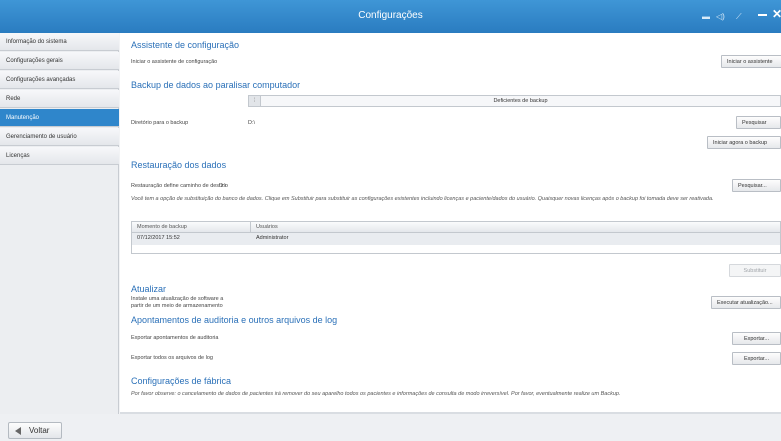  Describe the element at coordinates (758, 122) in the screenshot. I see `backup-browse-button: Pesquisar` at that location.